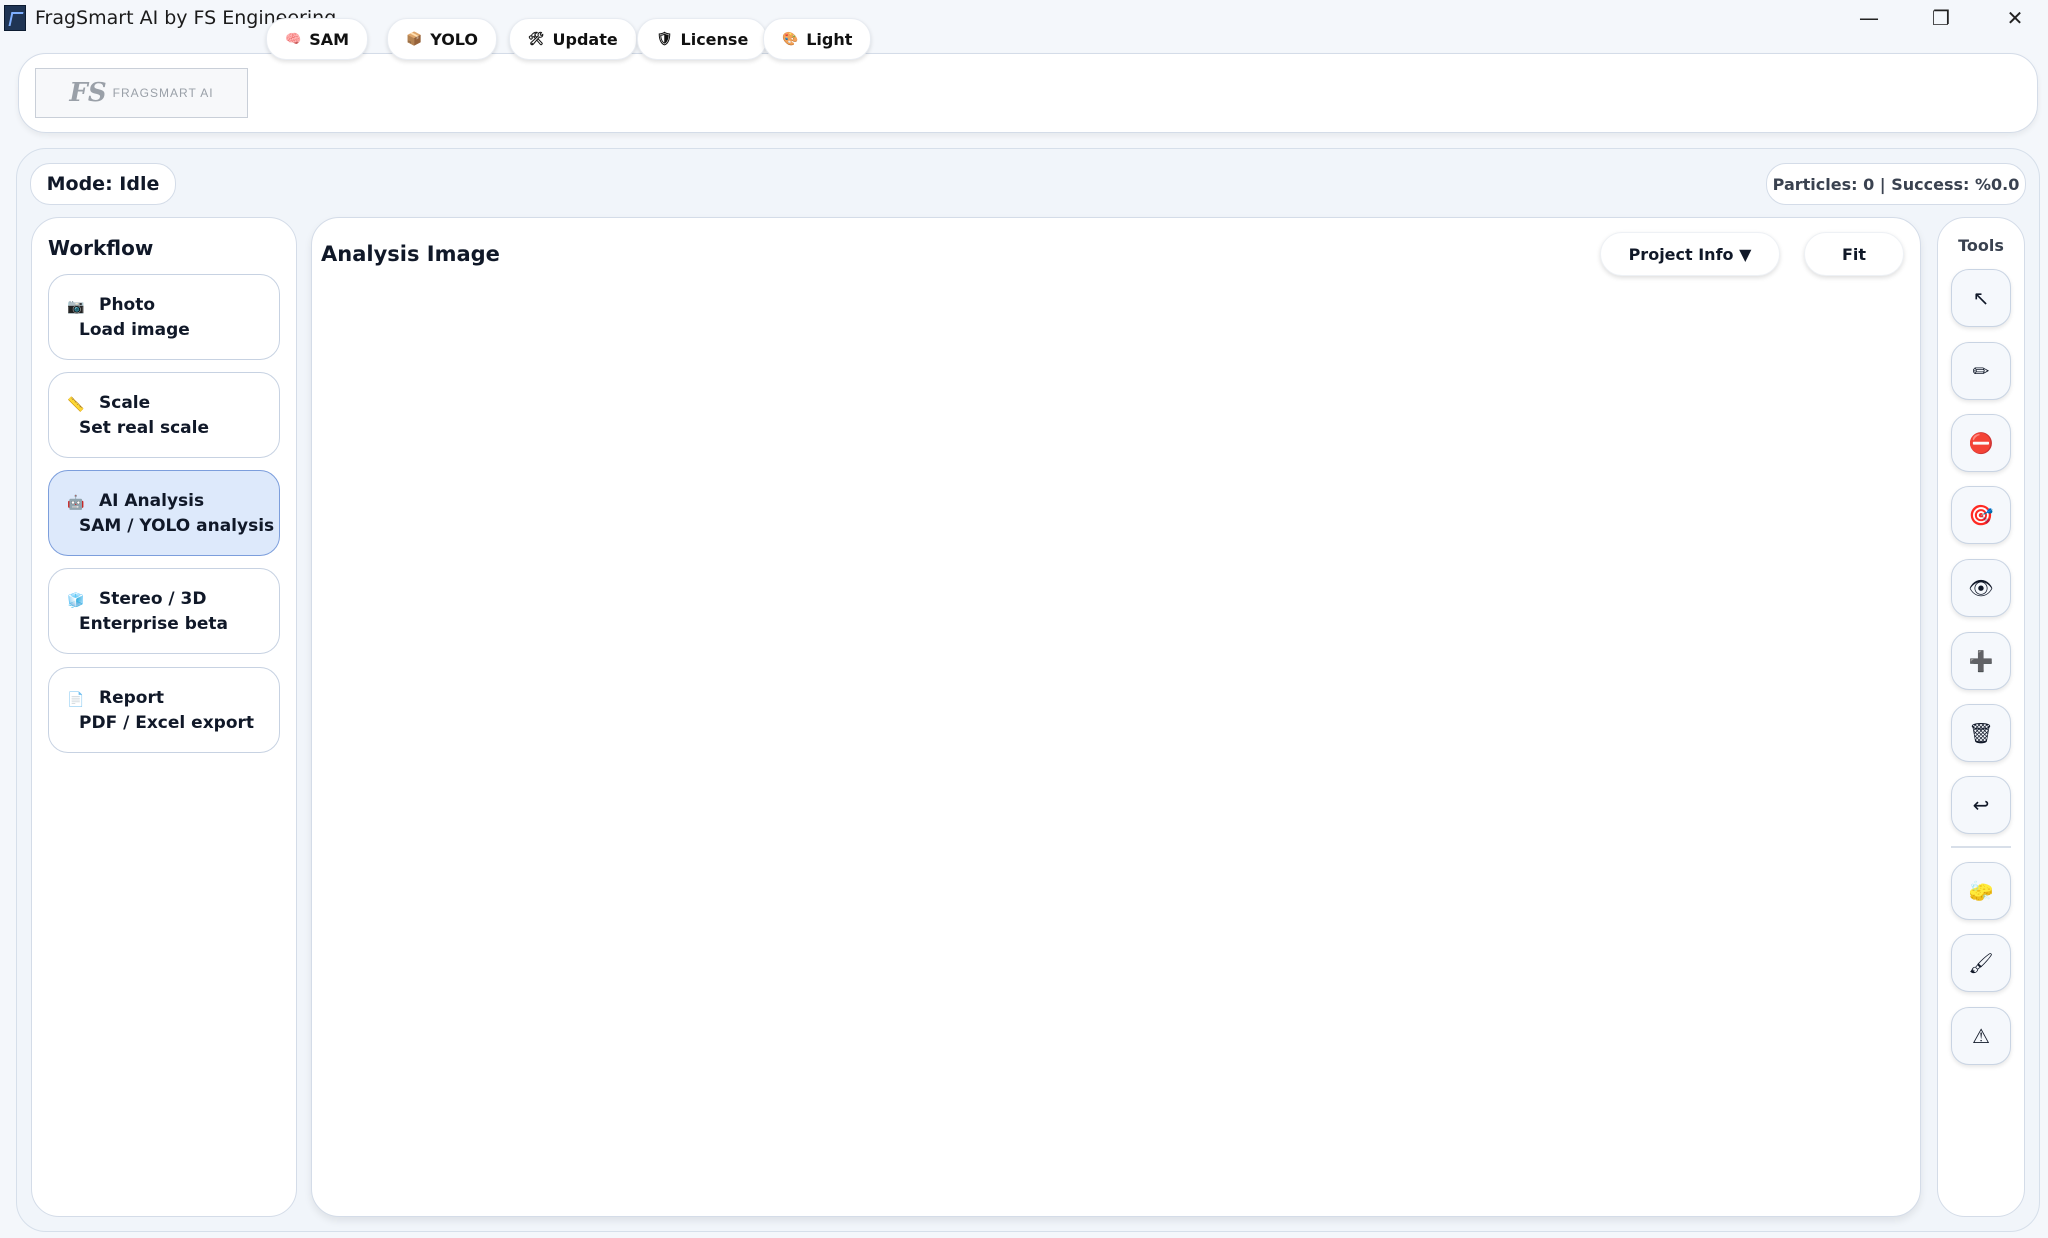 Image resolution: width=2048 pixels, height=1238 pixels. I want to click on workflow-title: Workflow, so click(101, 248).